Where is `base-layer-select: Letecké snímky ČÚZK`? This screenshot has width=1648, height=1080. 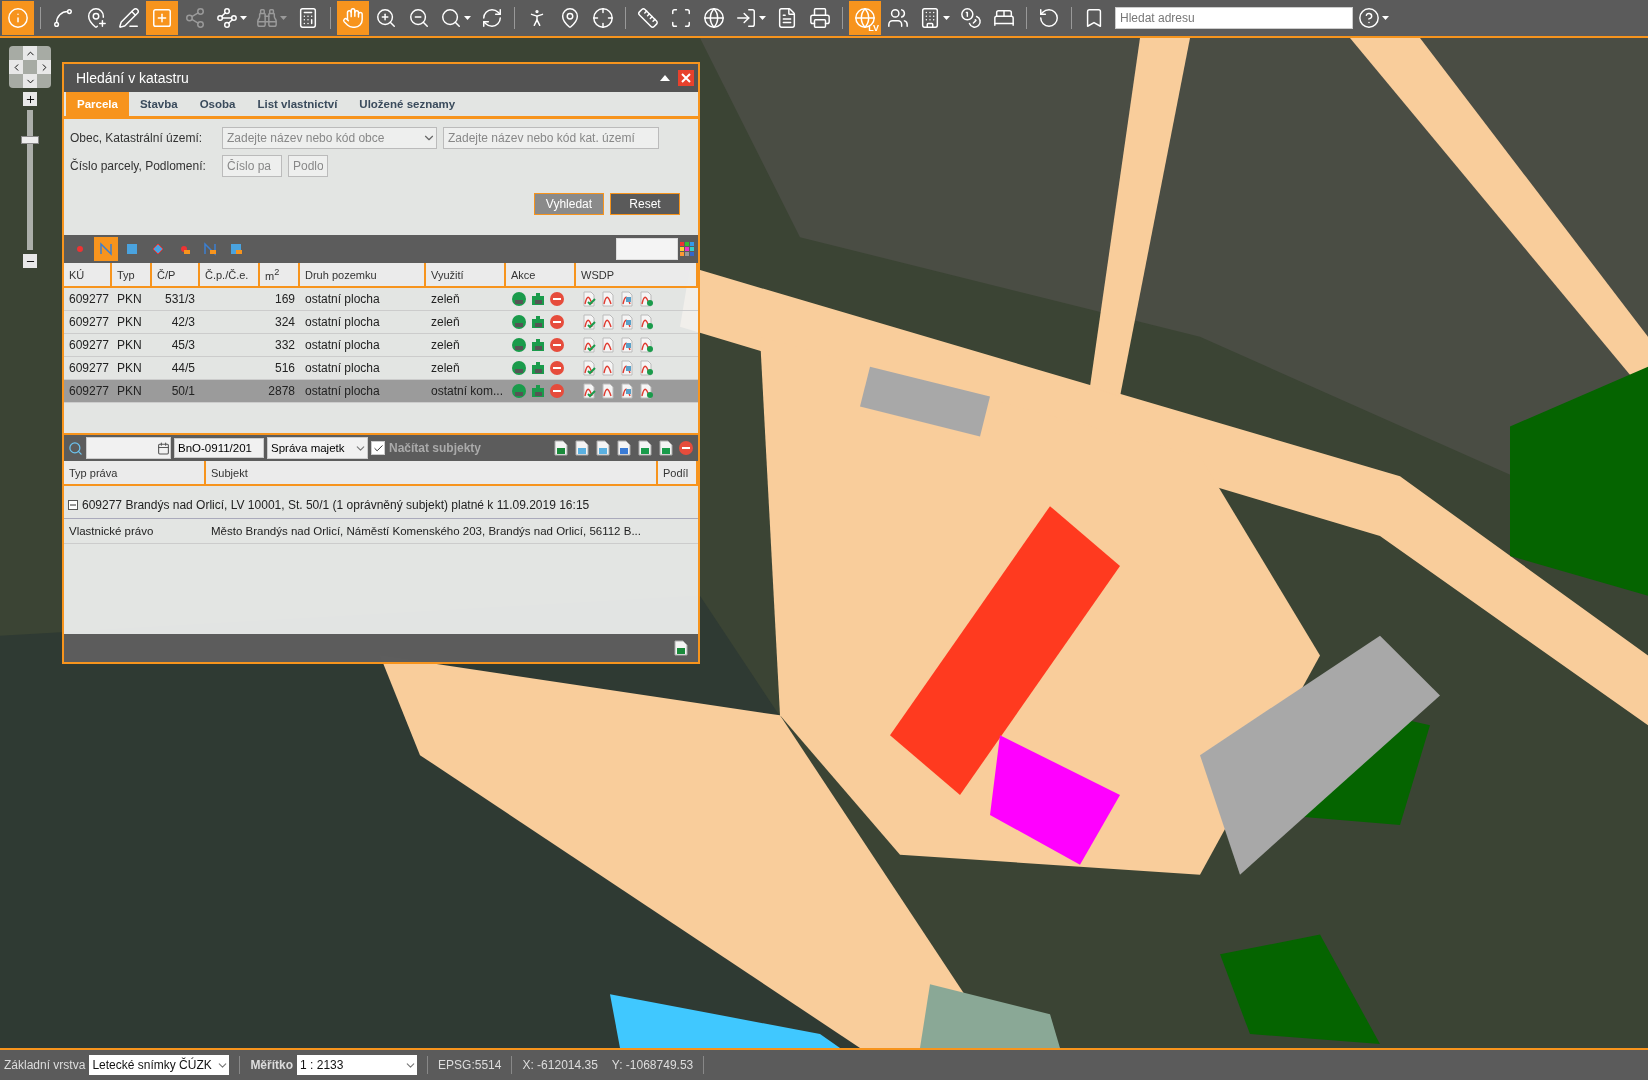
base-layer-select: Letecké snímky ČÚZK is located at coordinates (159, 1065).